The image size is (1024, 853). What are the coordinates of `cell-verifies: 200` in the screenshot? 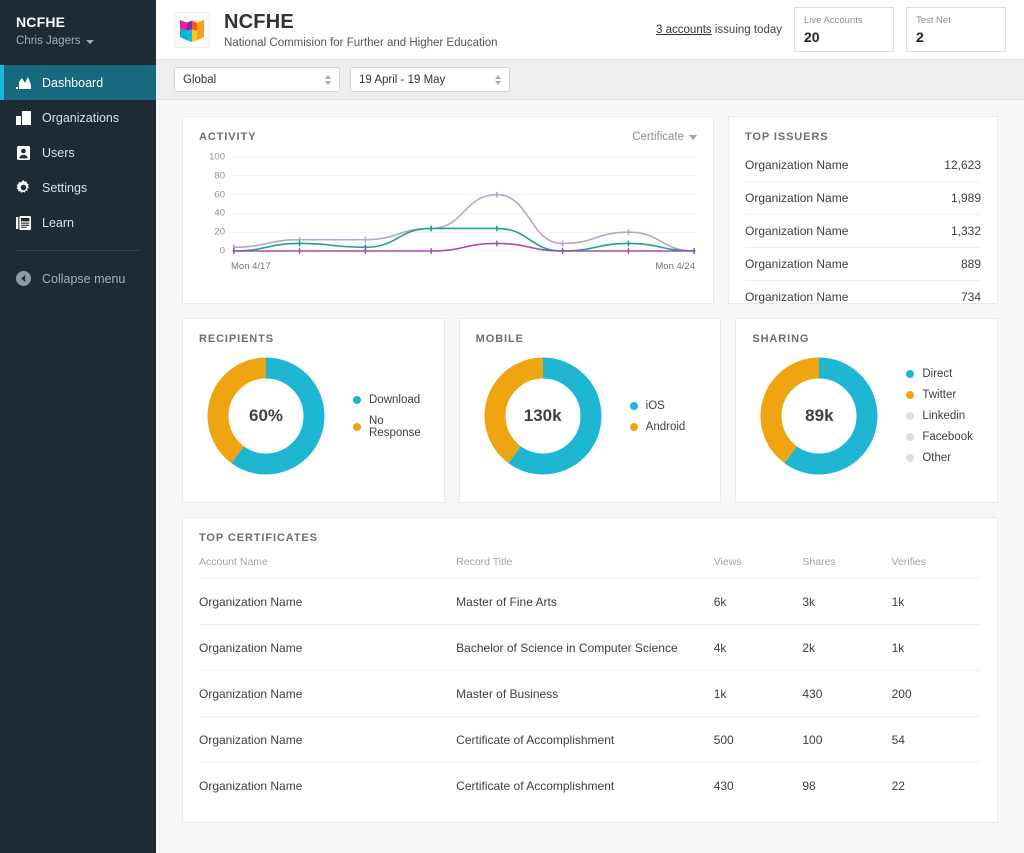 It's located at (936, 693).